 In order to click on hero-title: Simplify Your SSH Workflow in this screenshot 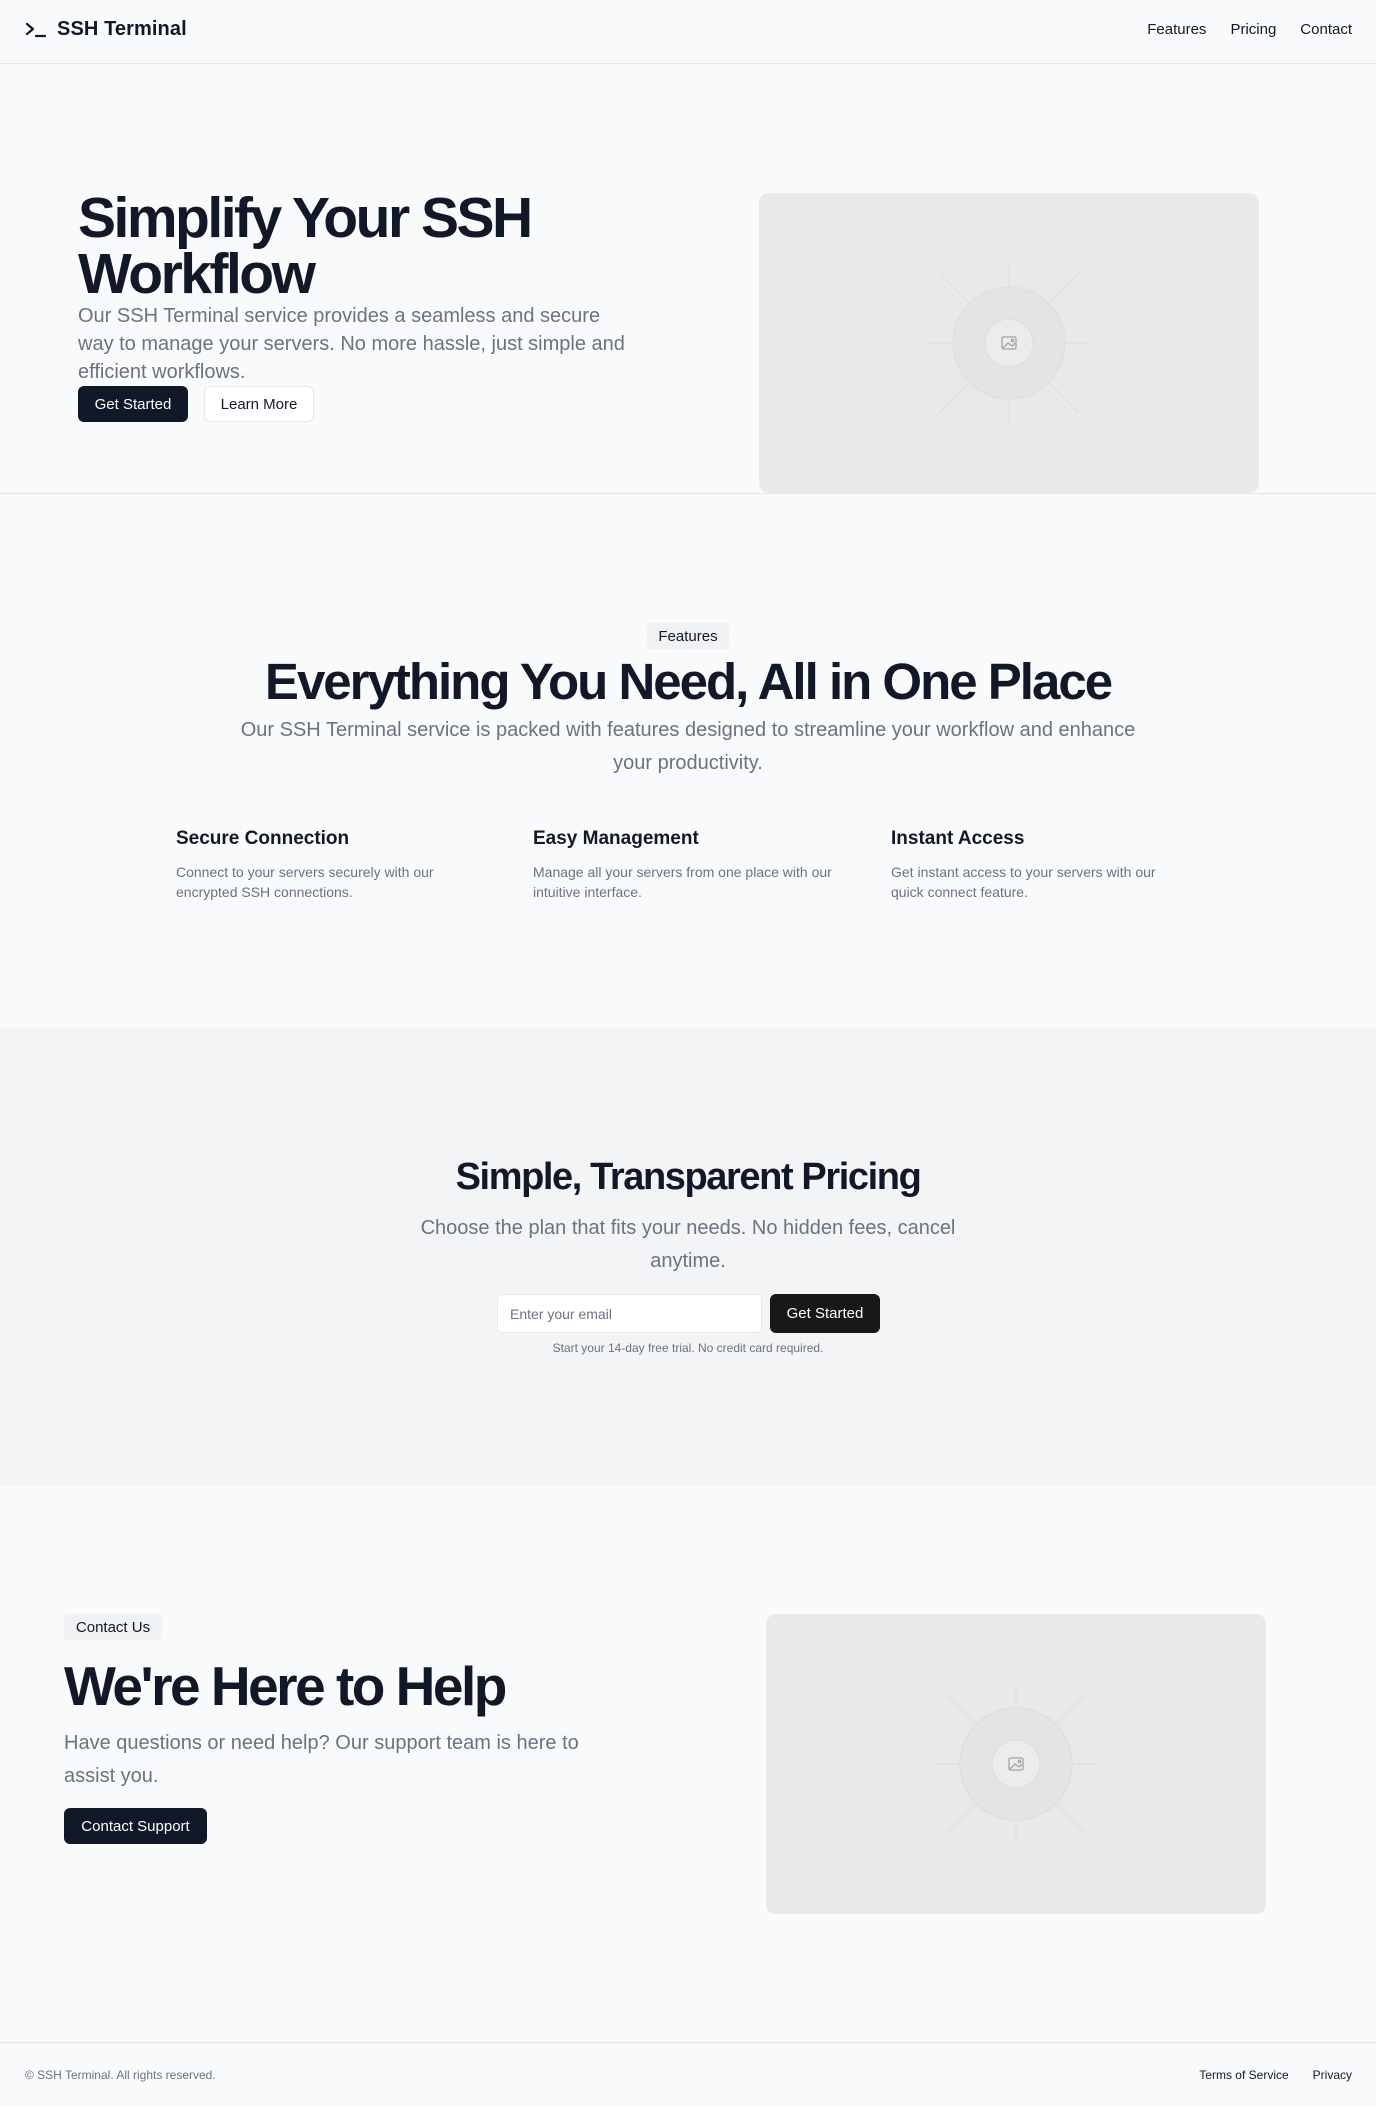, I will do `click(305, 246)`.